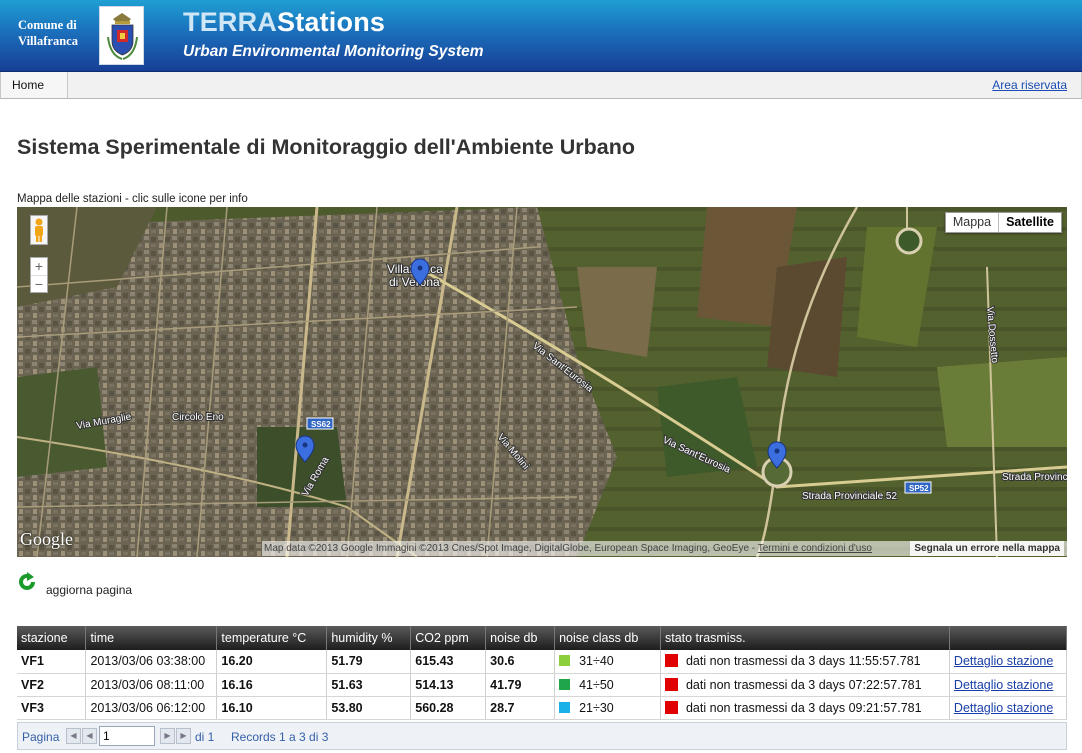 Image resolution: width=1082 pixels, height=753 pixels. What do you see at coordinates (272, 685) in the screenshot?
I see `cell-temperature: 16.16` at bounding box center [272, 685].